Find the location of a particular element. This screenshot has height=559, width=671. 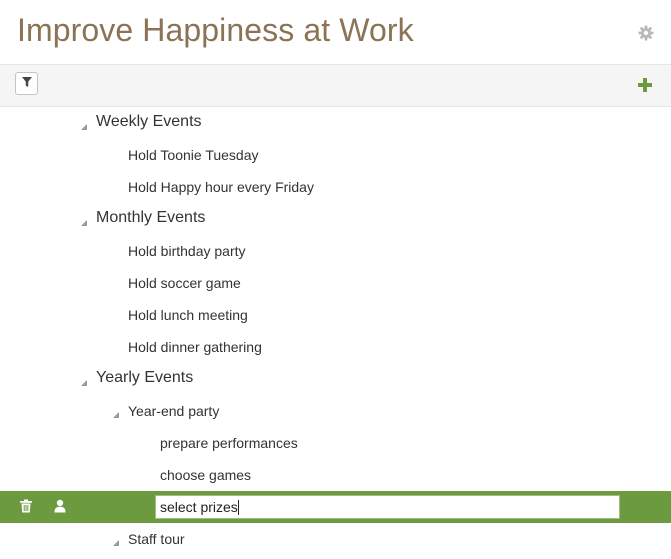

tree-item-label: Year-end party is located at coordinates (174, 411).